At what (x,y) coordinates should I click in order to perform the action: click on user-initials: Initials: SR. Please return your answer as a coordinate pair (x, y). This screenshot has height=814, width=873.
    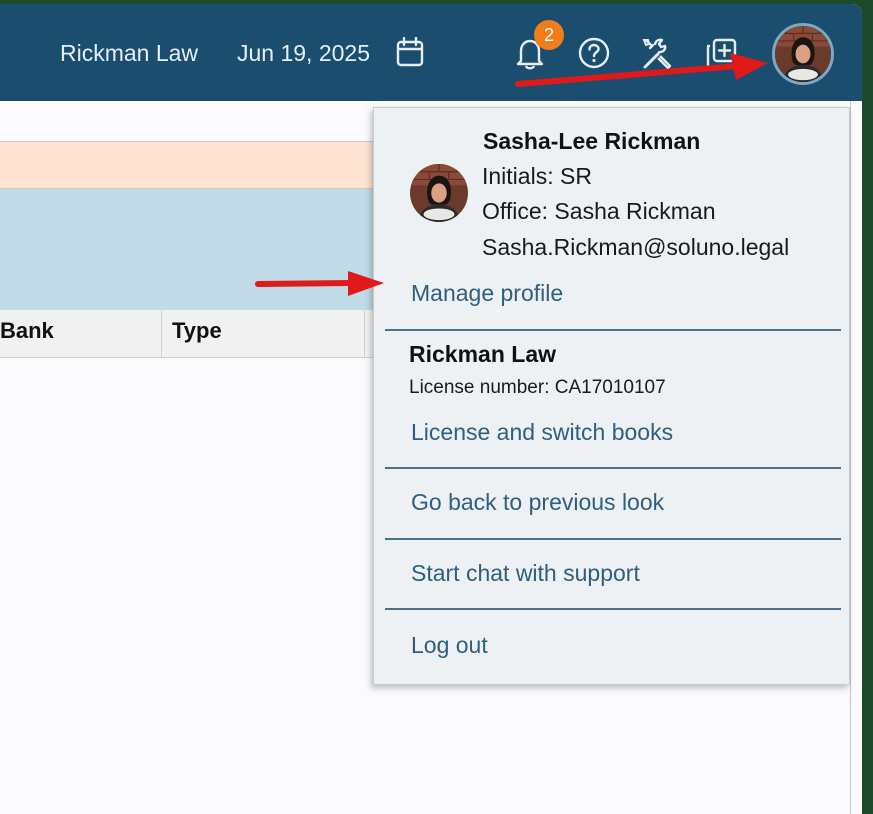
    Looking at the image, I should click on (537, 176).